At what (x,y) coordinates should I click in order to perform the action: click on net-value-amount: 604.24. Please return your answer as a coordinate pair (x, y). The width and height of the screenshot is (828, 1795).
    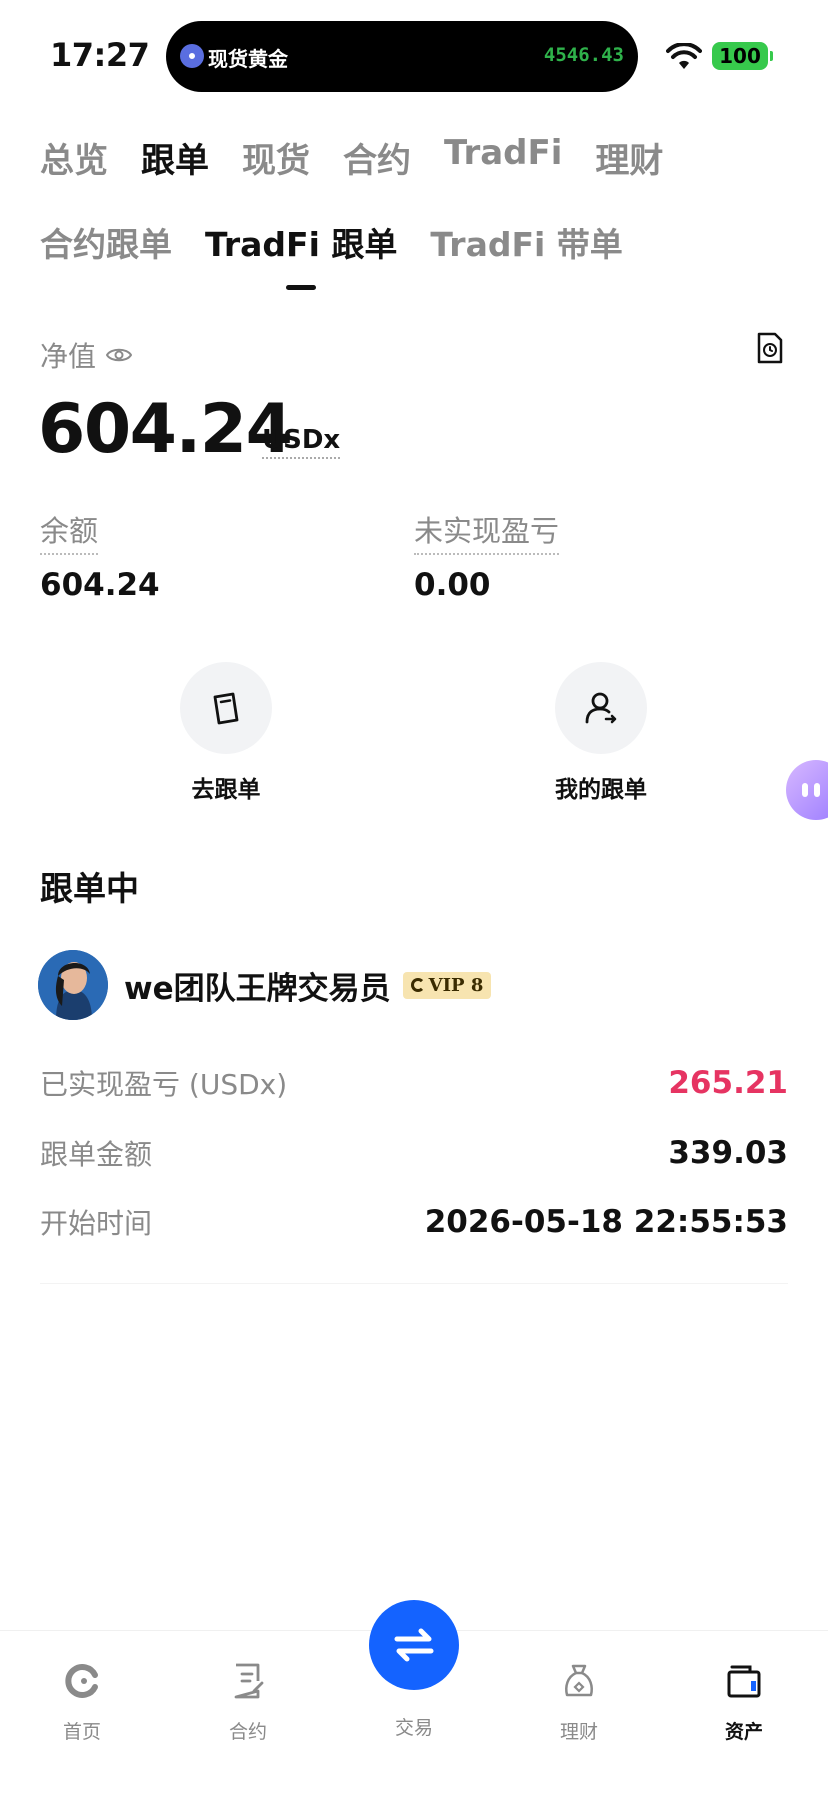
    Looking at the image, I should click on (165, 429).